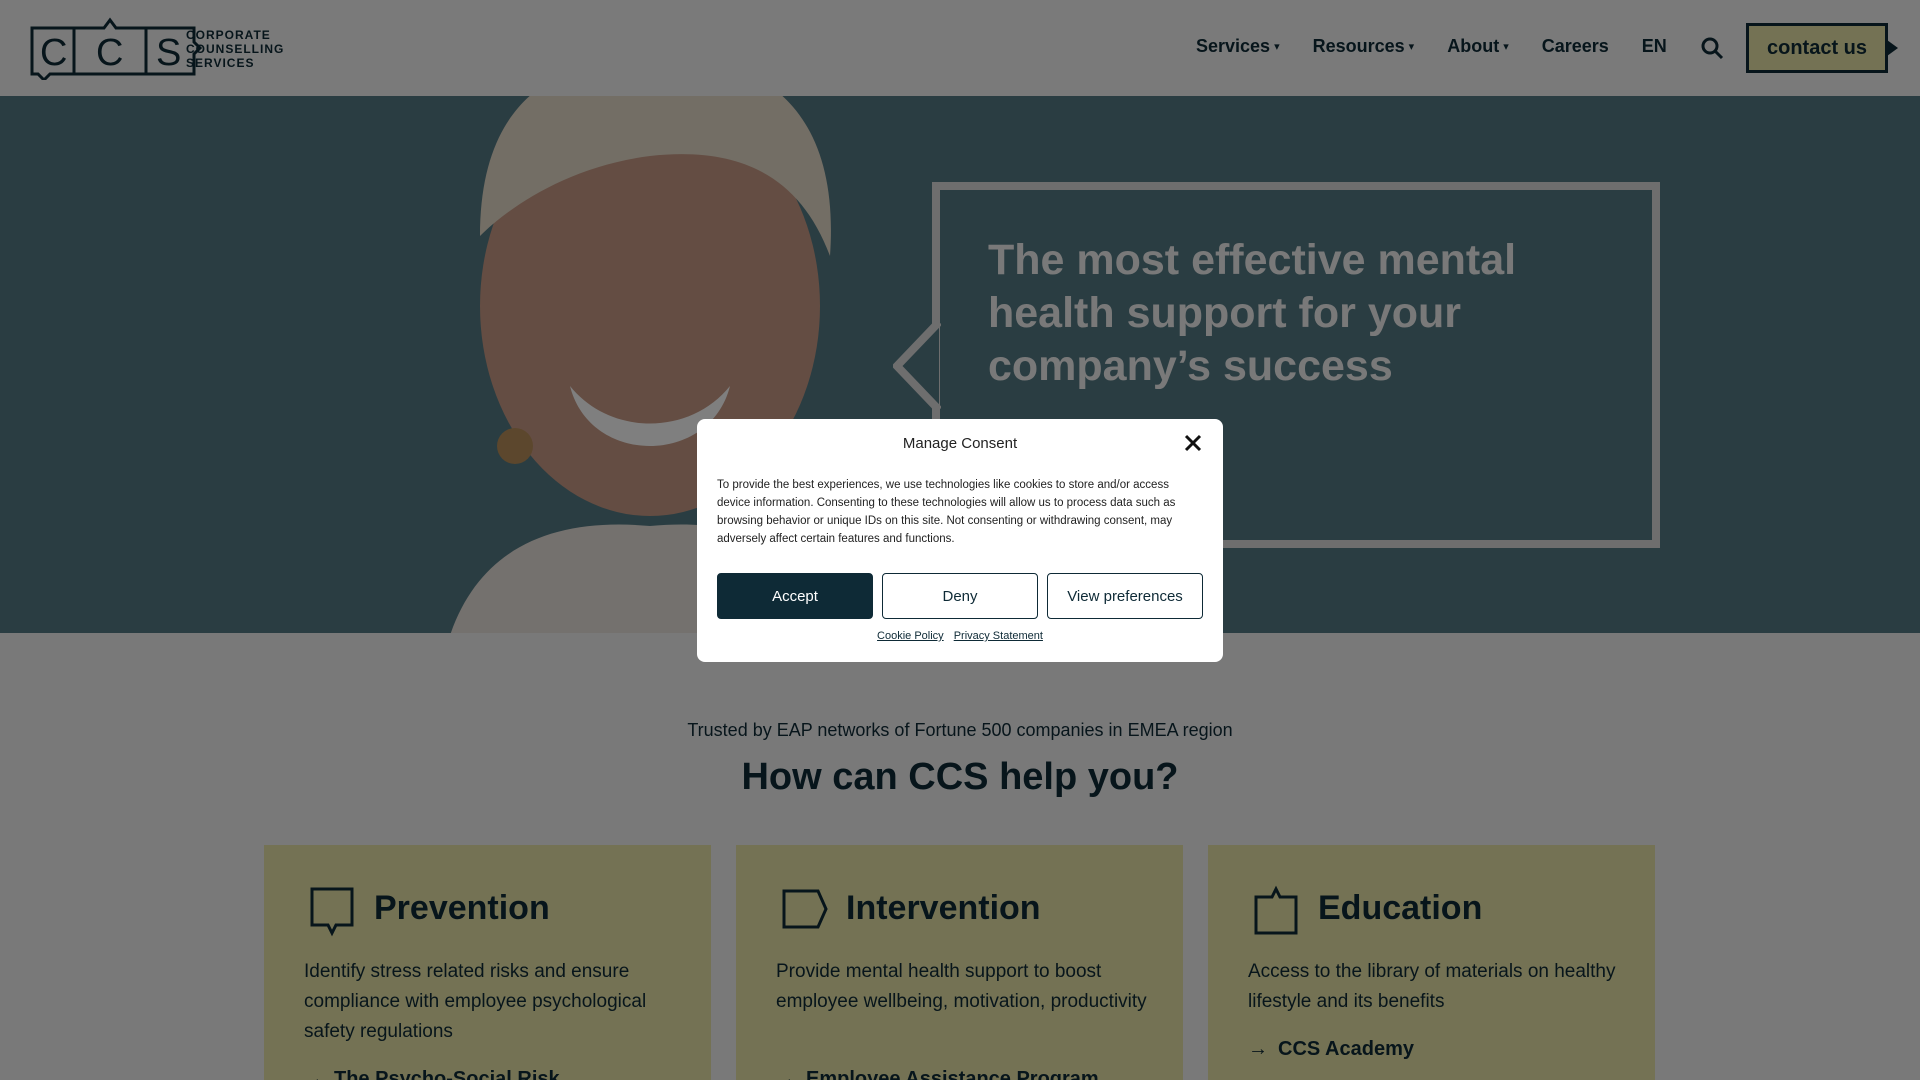 Image resolution: width=1920 pixels, height=1080 pixels. I want to click on consent-buttons: Accept Deny View preferences, so click(960, 596).